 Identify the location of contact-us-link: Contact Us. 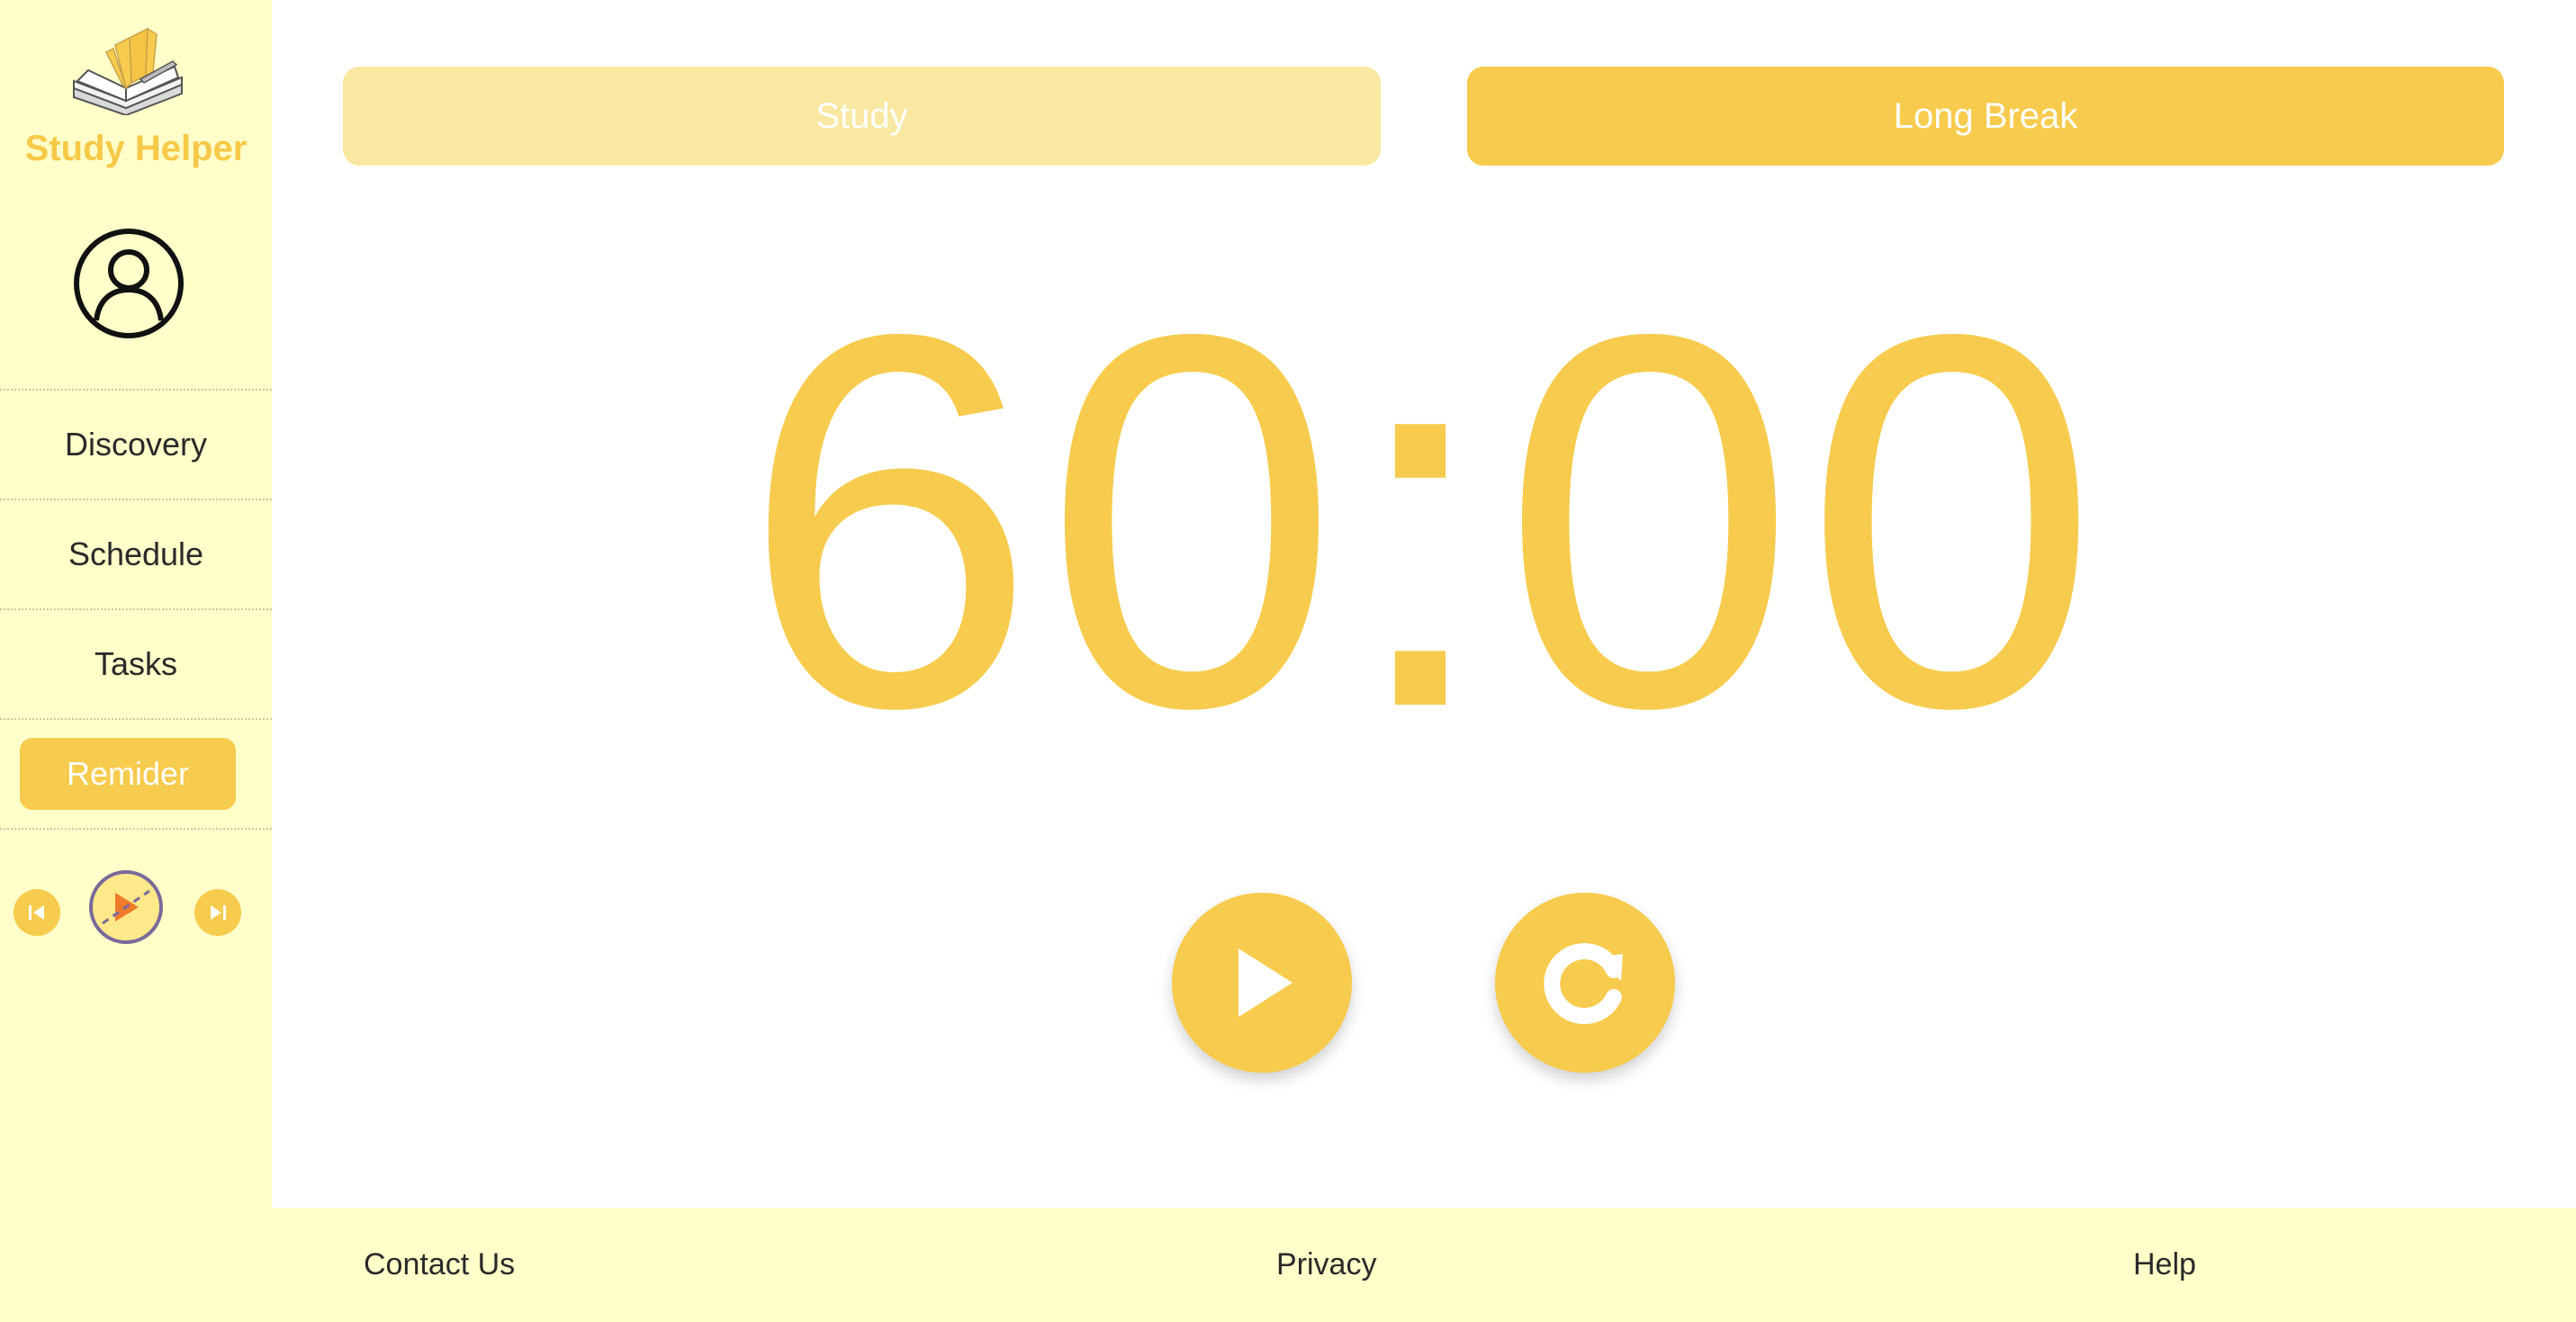
(439, 1265).